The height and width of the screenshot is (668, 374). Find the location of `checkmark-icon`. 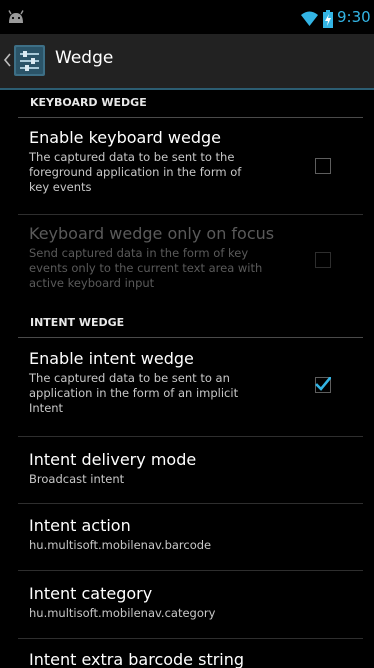

checkmark-icon is located at coordinates (323, 384).